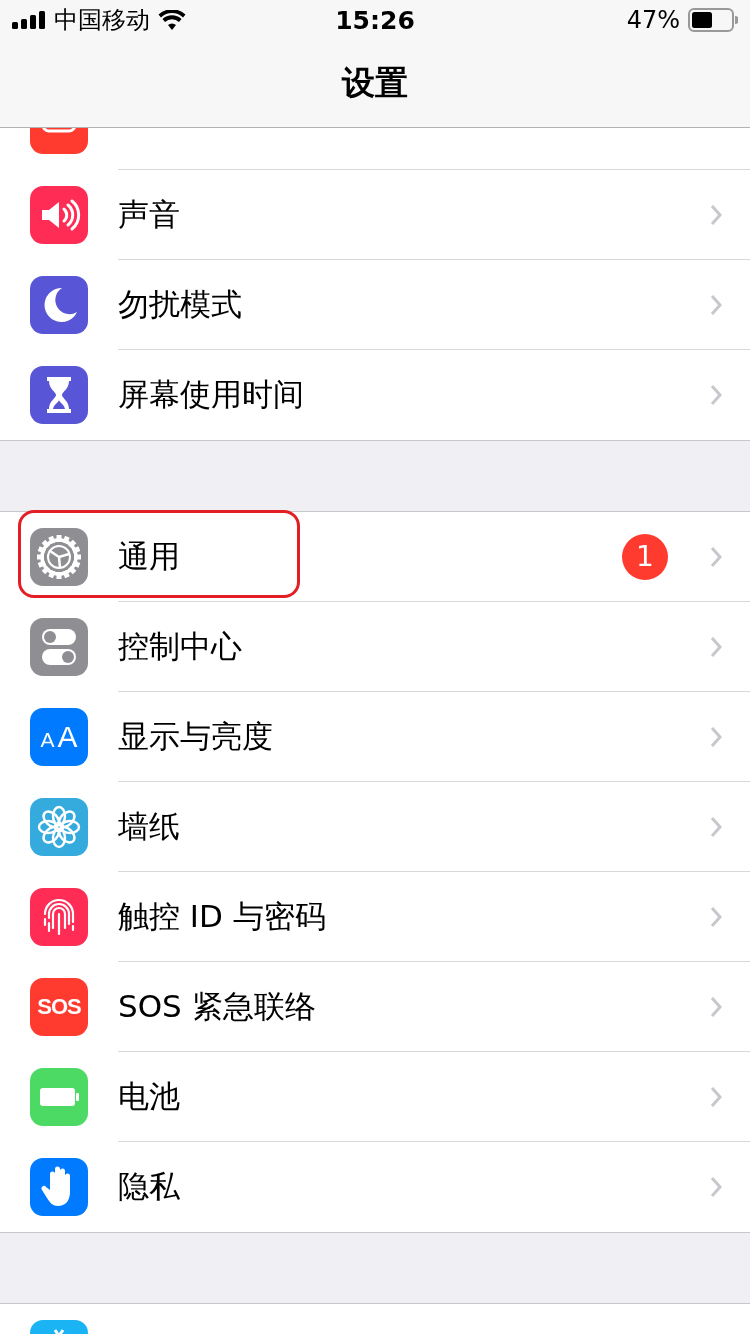 The image size is (750, 1334). I want to click on row-label: 声音, so click(149, 214).